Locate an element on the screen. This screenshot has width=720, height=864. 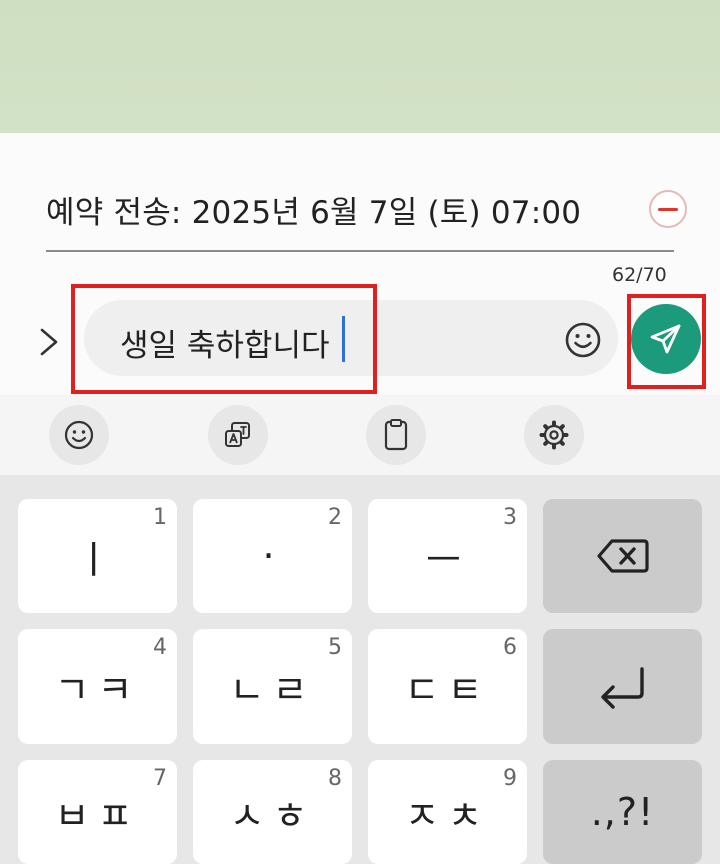
key-4: 4 ㄱㅋ is located at coordinates (97, 686).